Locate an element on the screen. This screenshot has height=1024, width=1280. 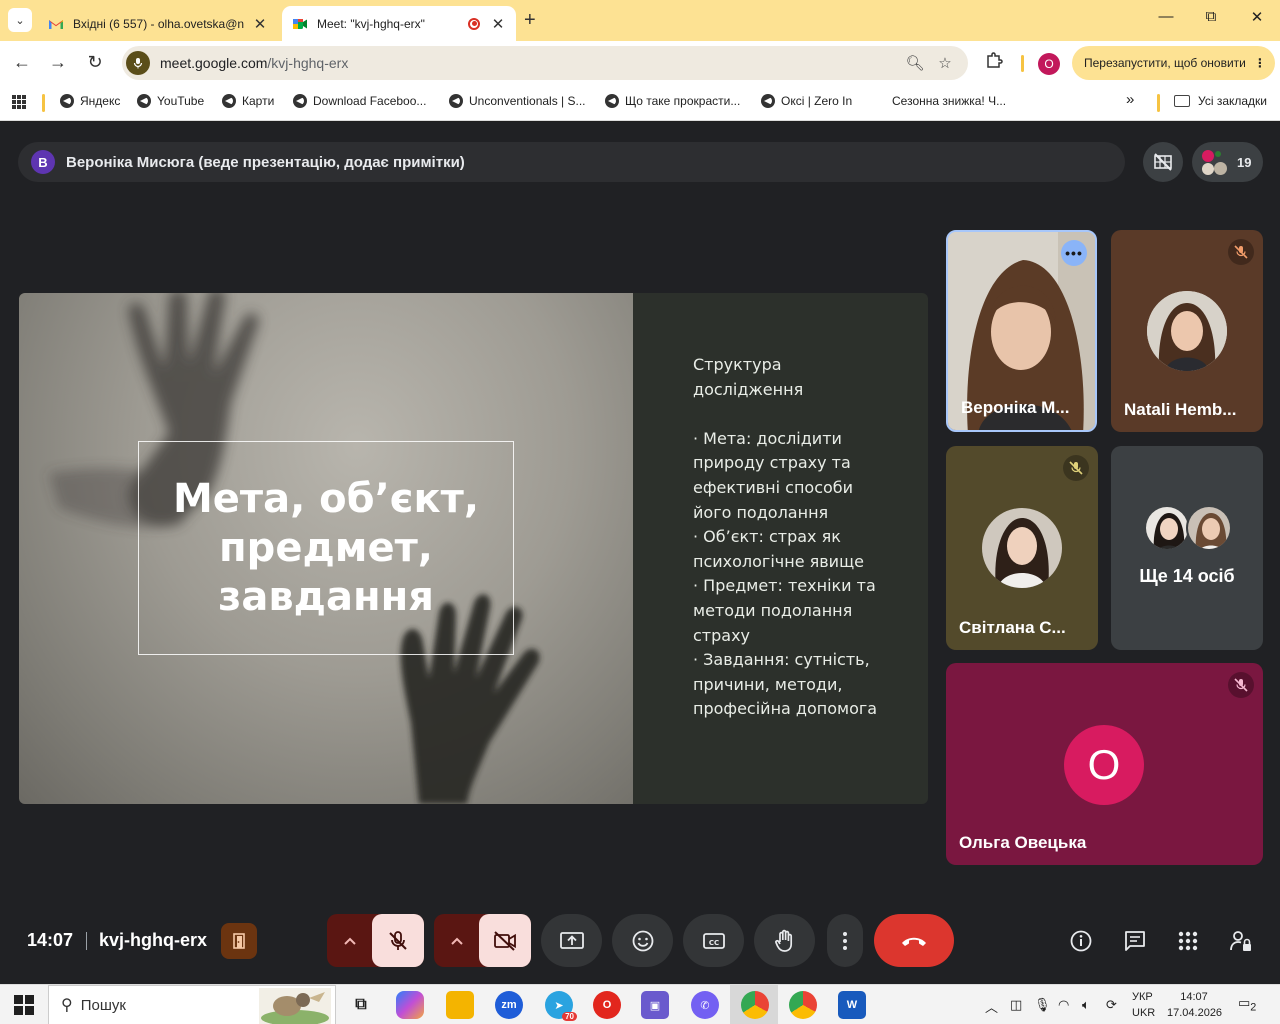
video-options-chevron-icon is located at coordinates (456, 941).